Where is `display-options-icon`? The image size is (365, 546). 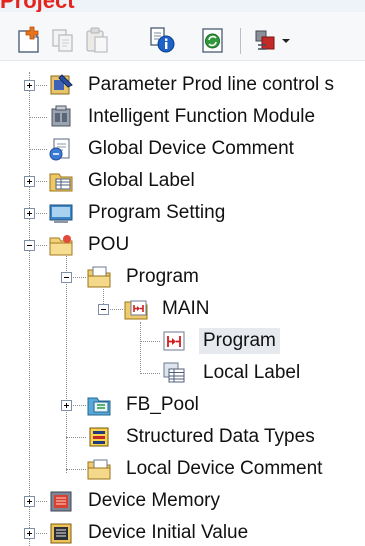
display-options-icon is located at coordinates (272, 40).